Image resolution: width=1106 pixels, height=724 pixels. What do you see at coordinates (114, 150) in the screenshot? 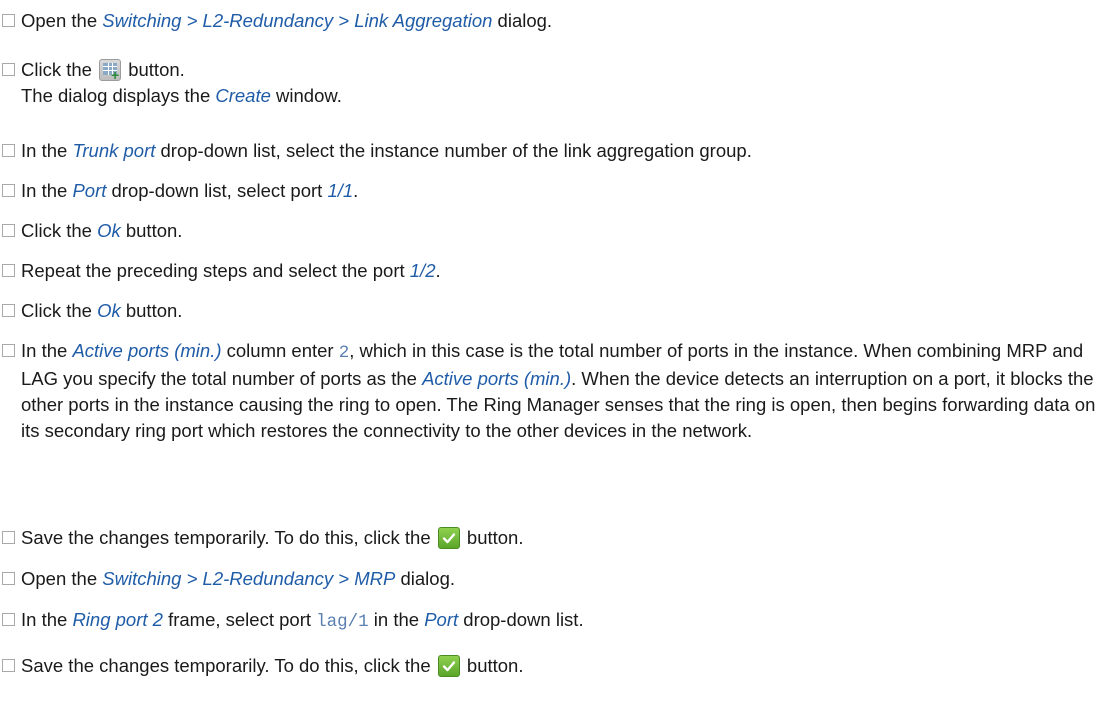
I see `field-name: Trunk port` at bounding box center [114, 150].